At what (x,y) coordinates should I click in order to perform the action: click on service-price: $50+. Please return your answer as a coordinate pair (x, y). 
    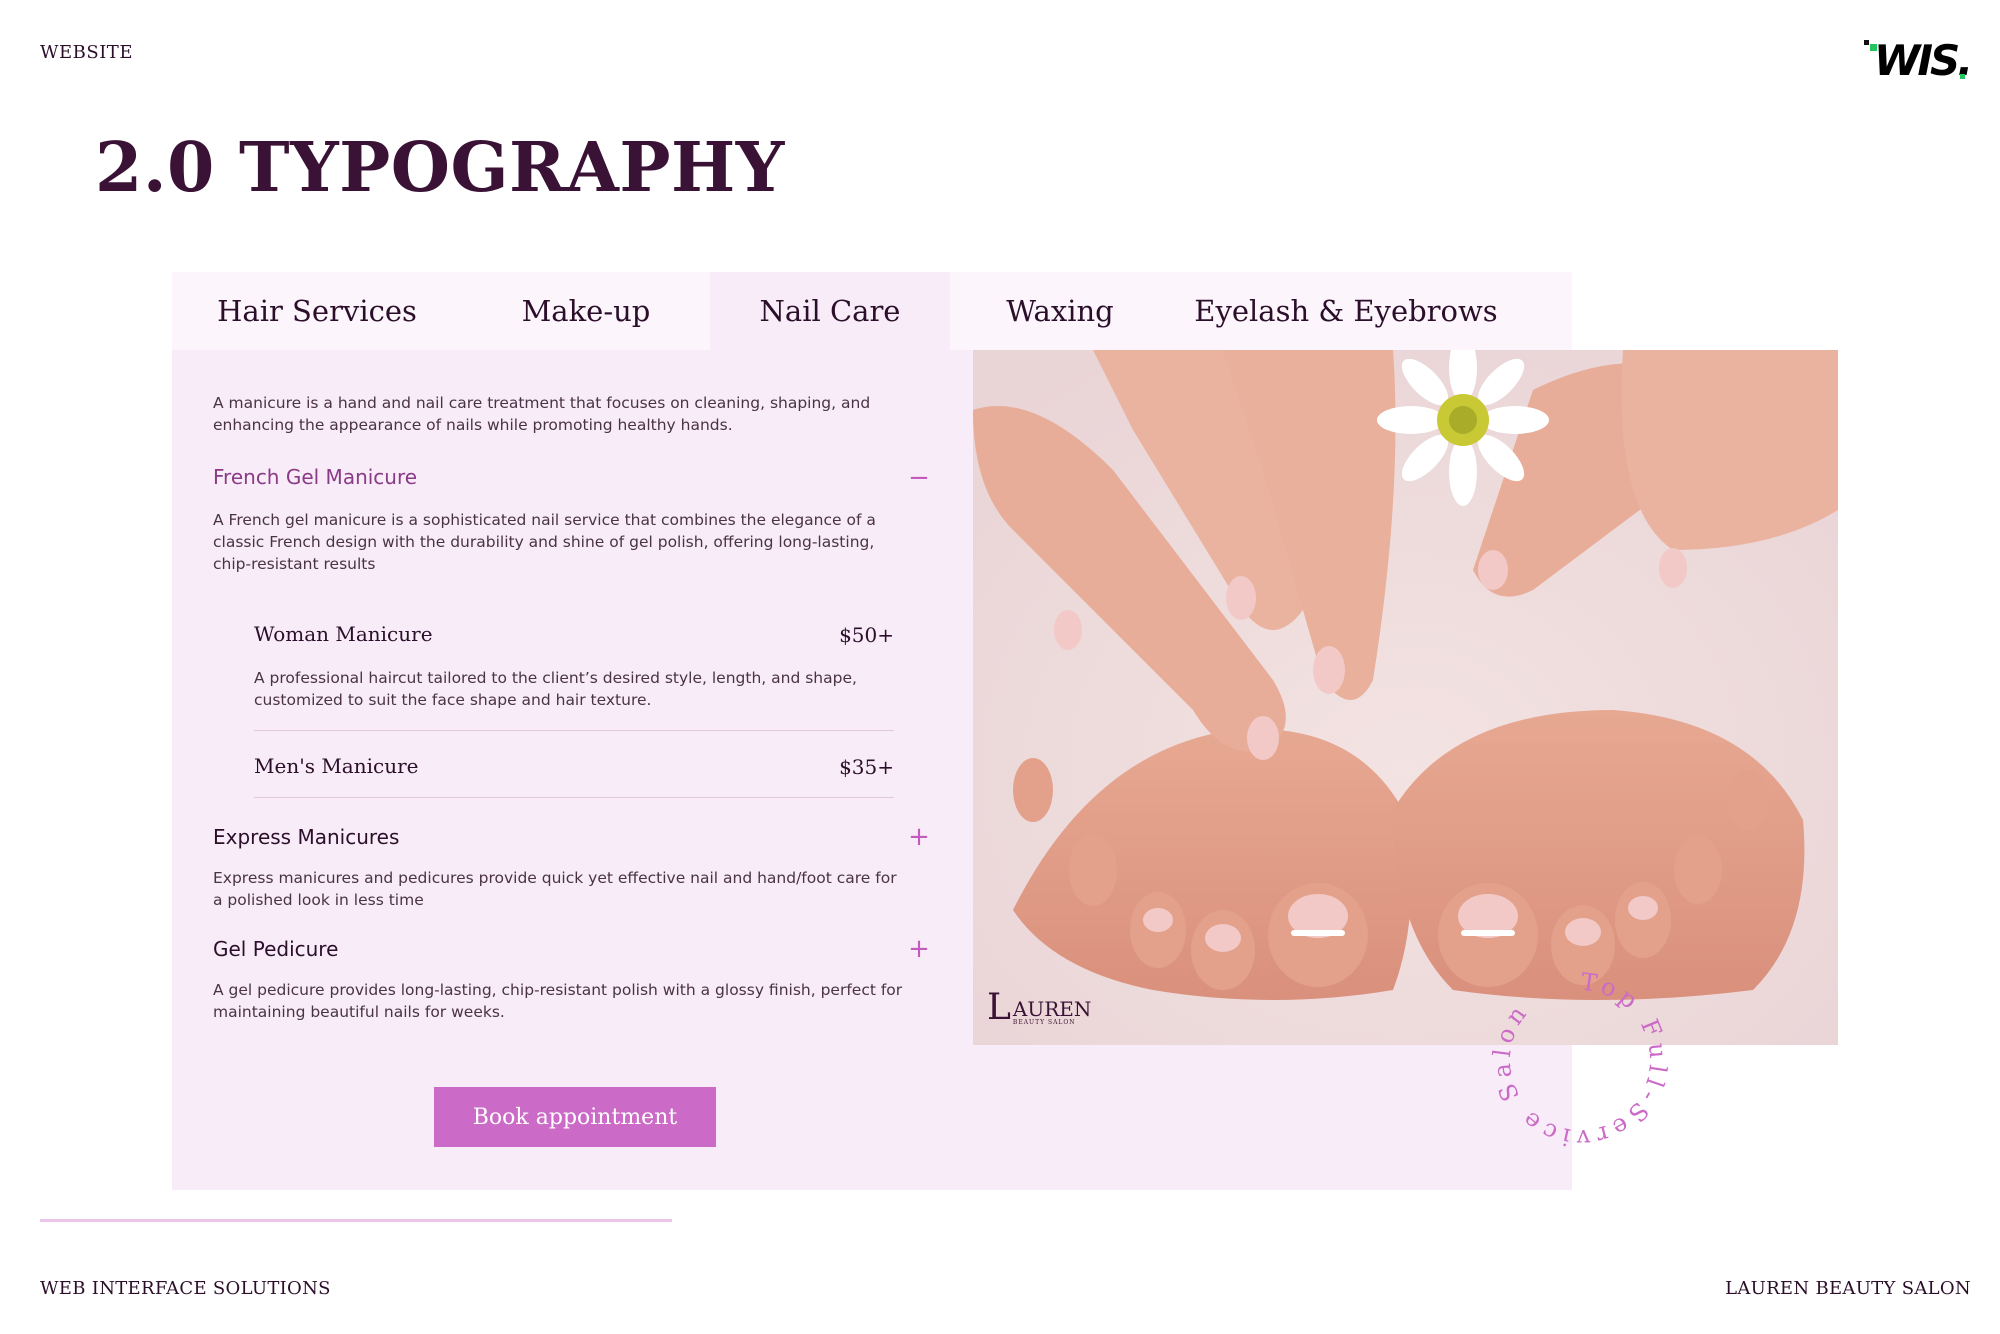
    Looking at the image, I should click on (866, 635).